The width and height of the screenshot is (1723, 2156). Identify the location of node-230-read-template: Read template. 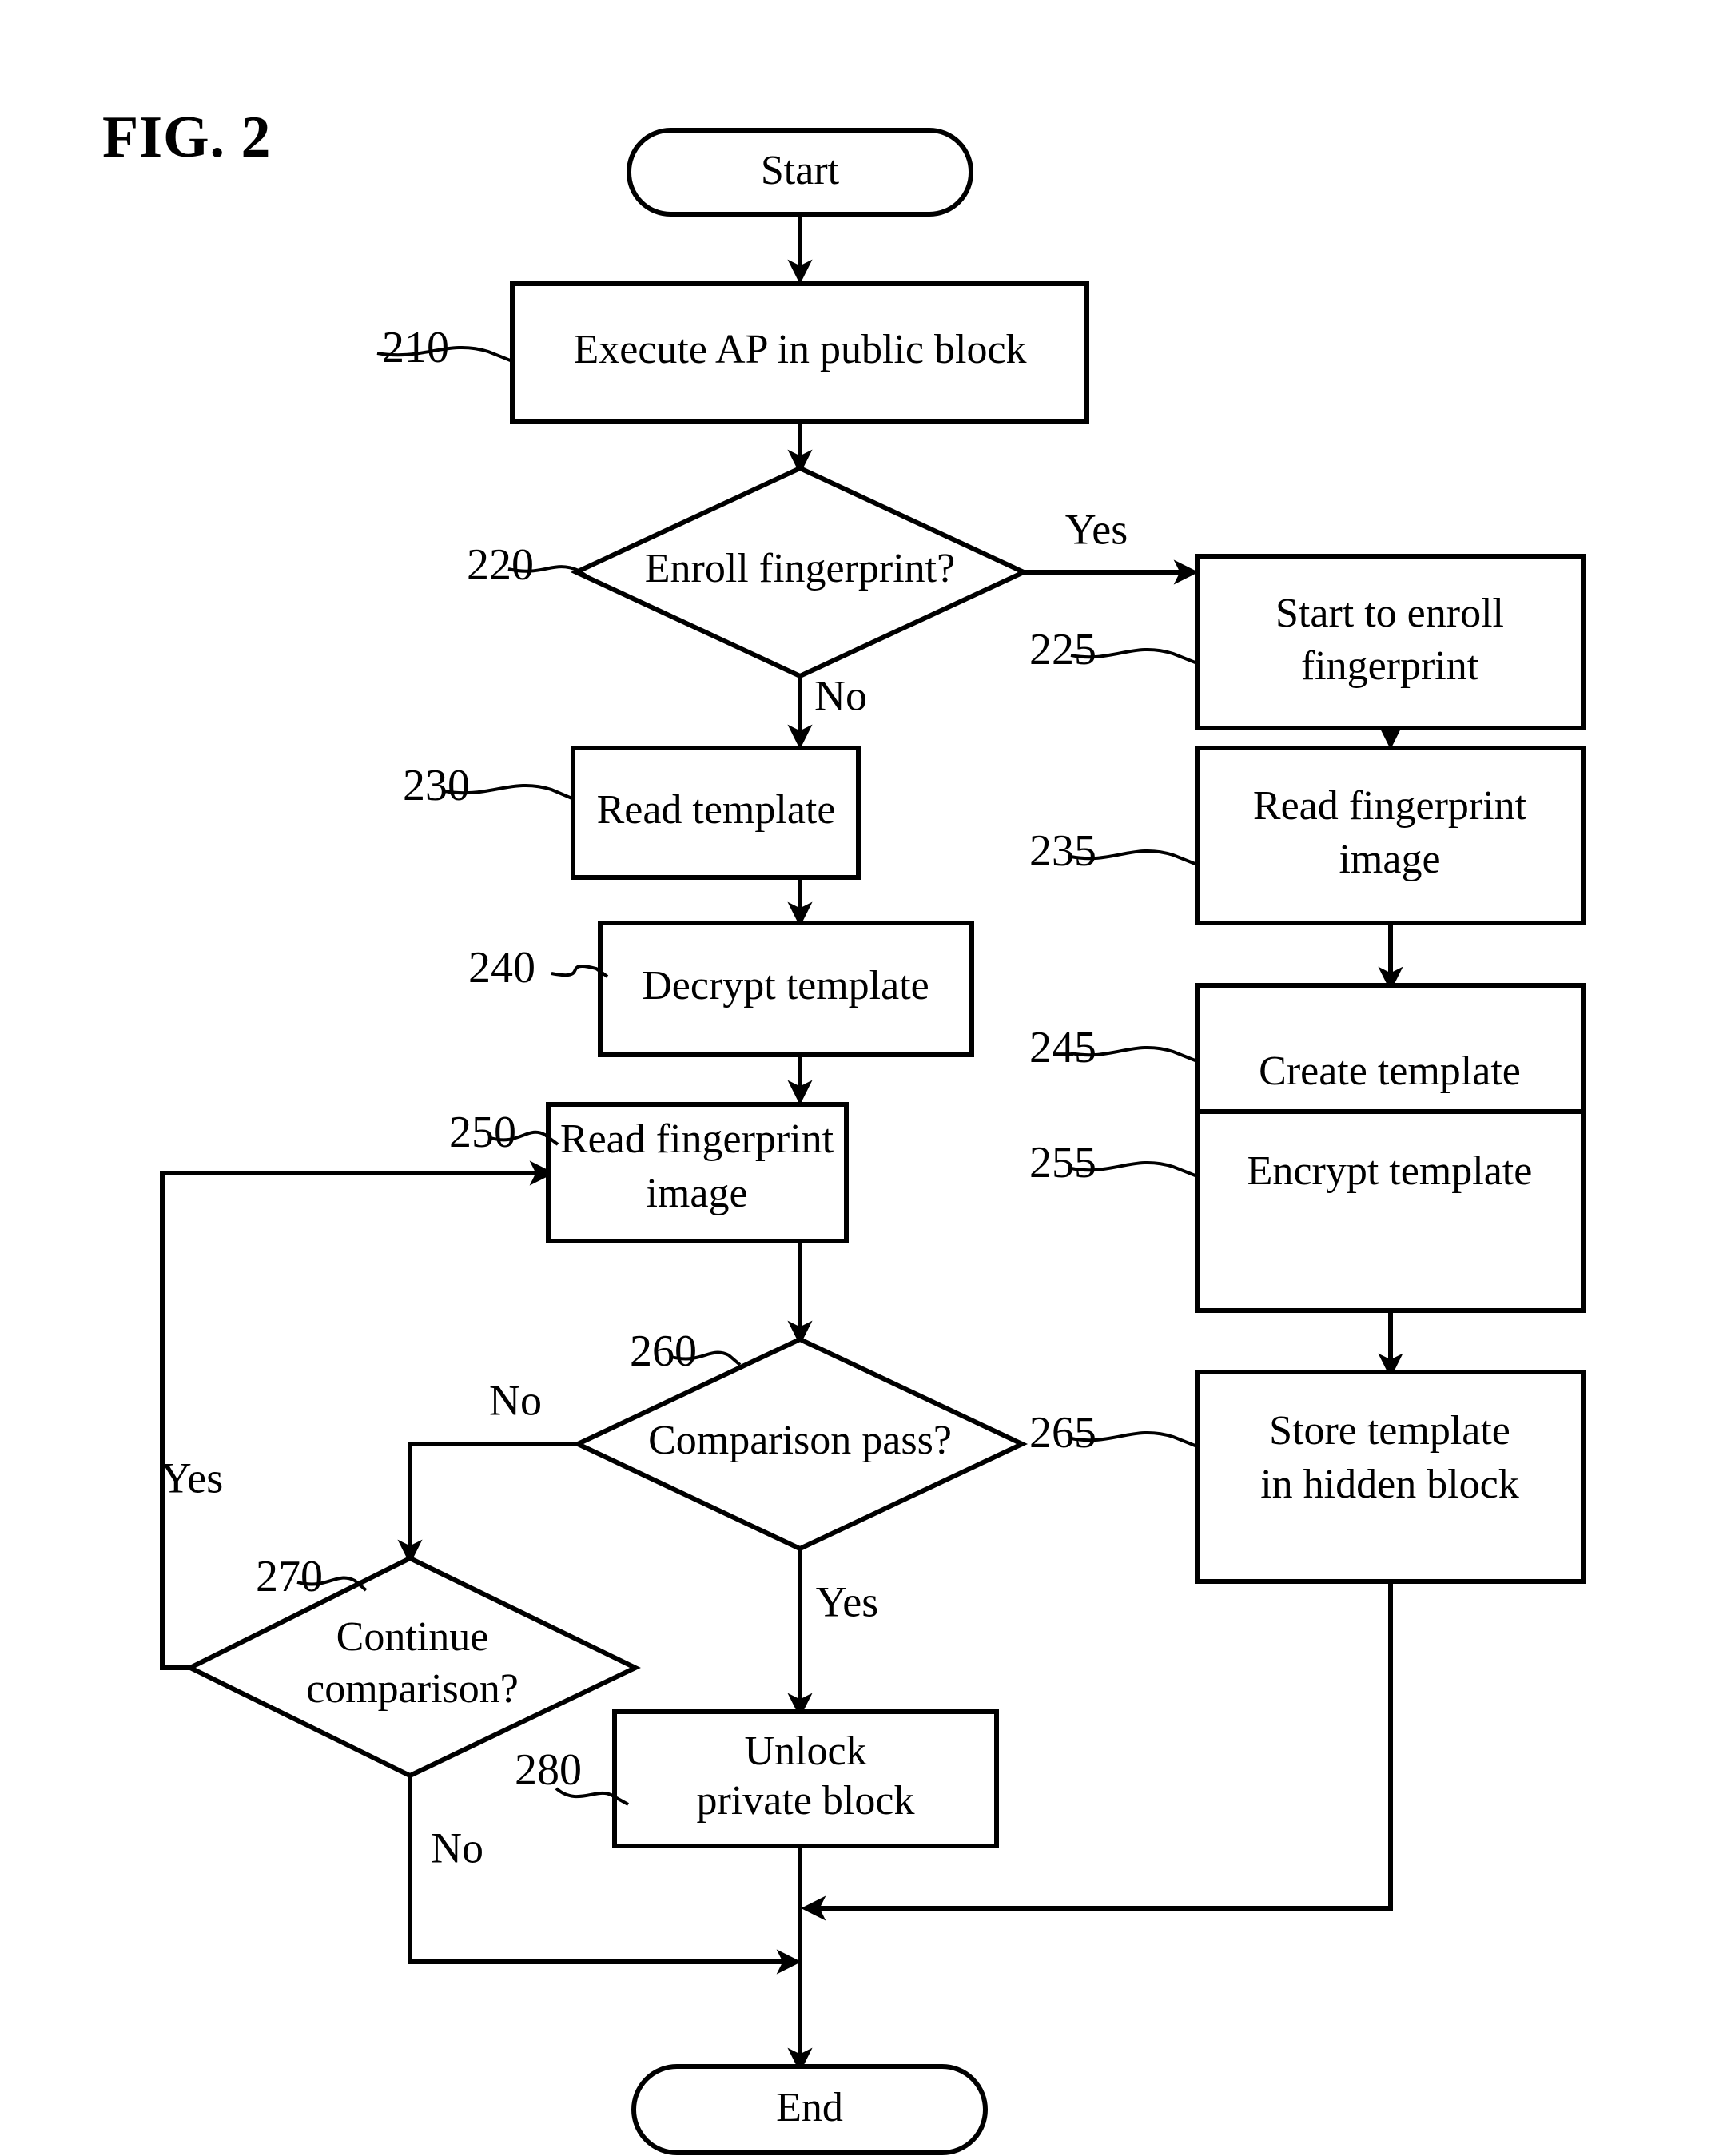
(716, 813).